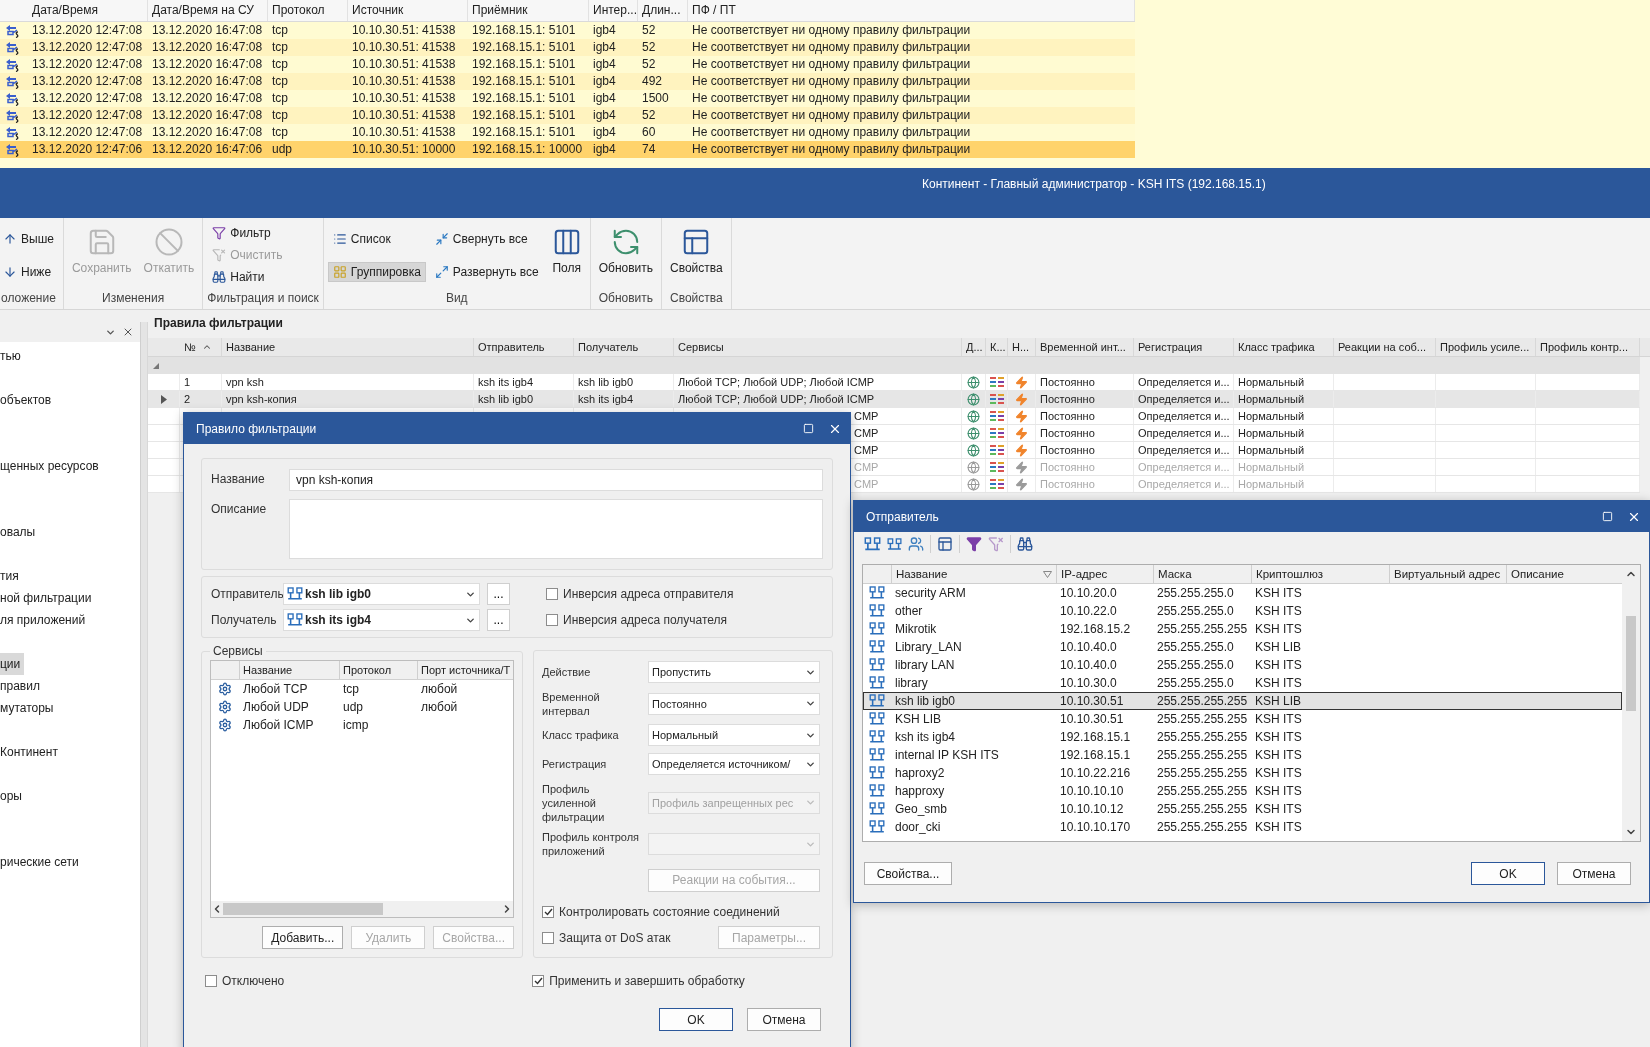 This screenshot has height=1047, width=1650. What do you see at coordinates (734, 703) in the screenshot?
I see `dropdown: Постоянно` at bounding box center [734, 703].